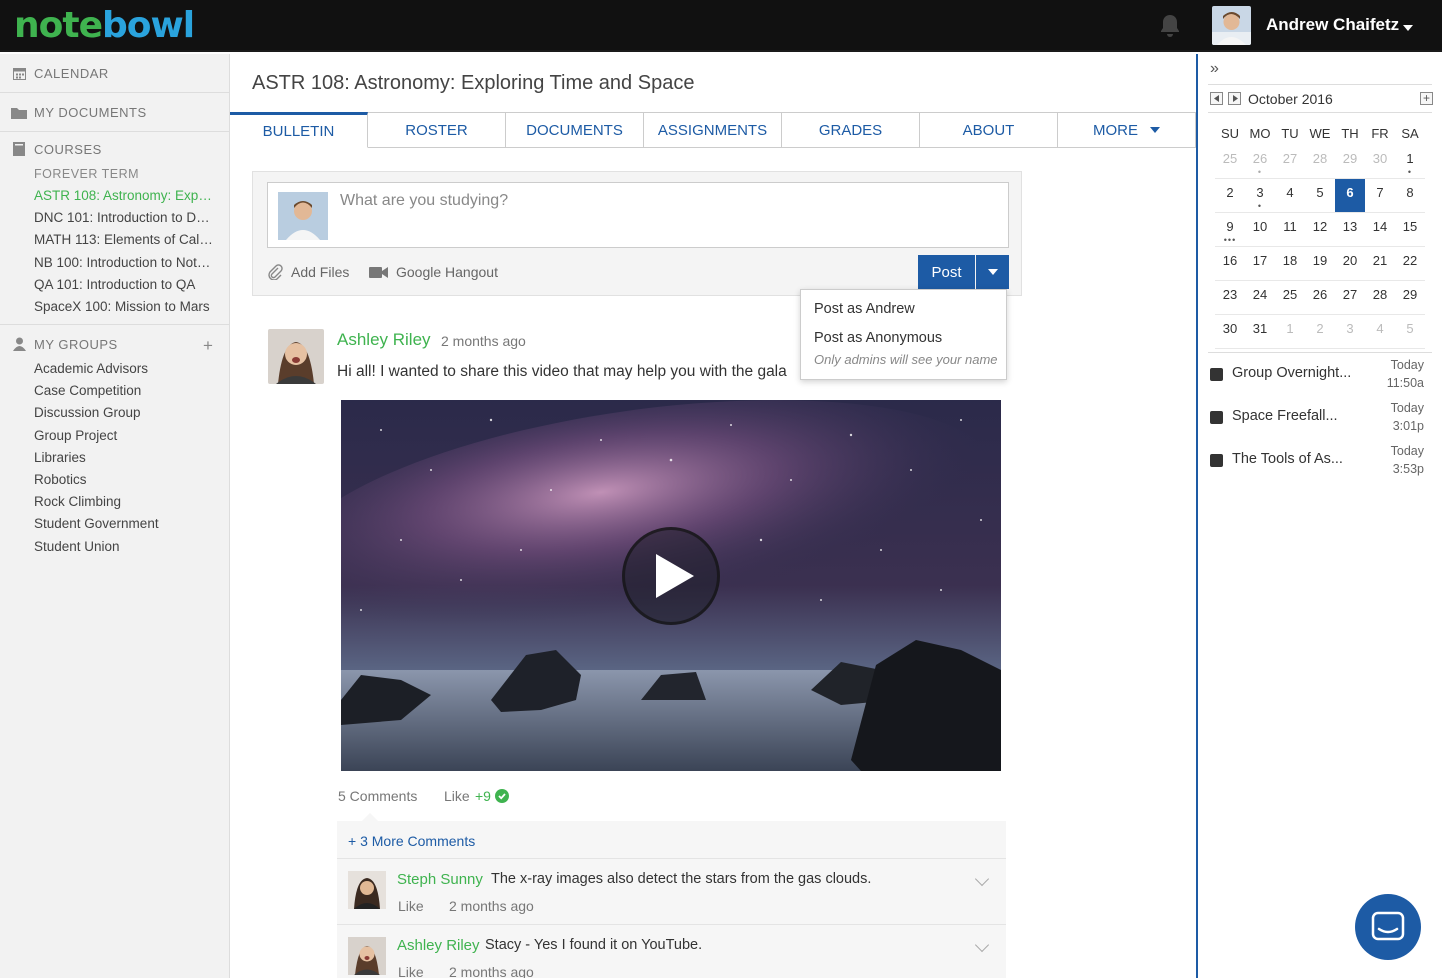 The image size is (1442, 978). Describe the element at coordinates (1170, 26) in the screenshot. I see `notification-bell-icon` at that location.